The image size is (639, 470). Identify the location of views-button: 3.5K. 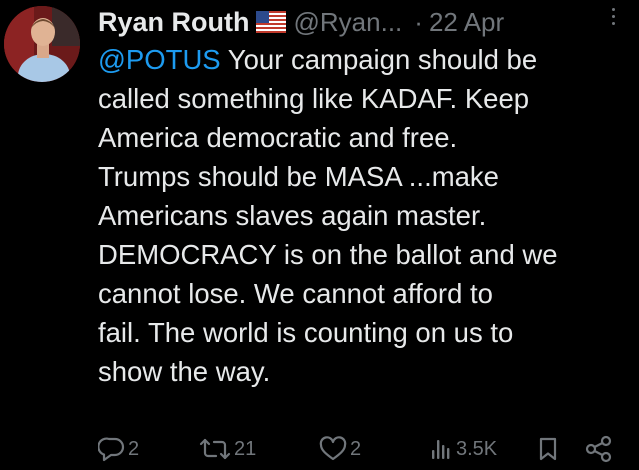
(462, 449).